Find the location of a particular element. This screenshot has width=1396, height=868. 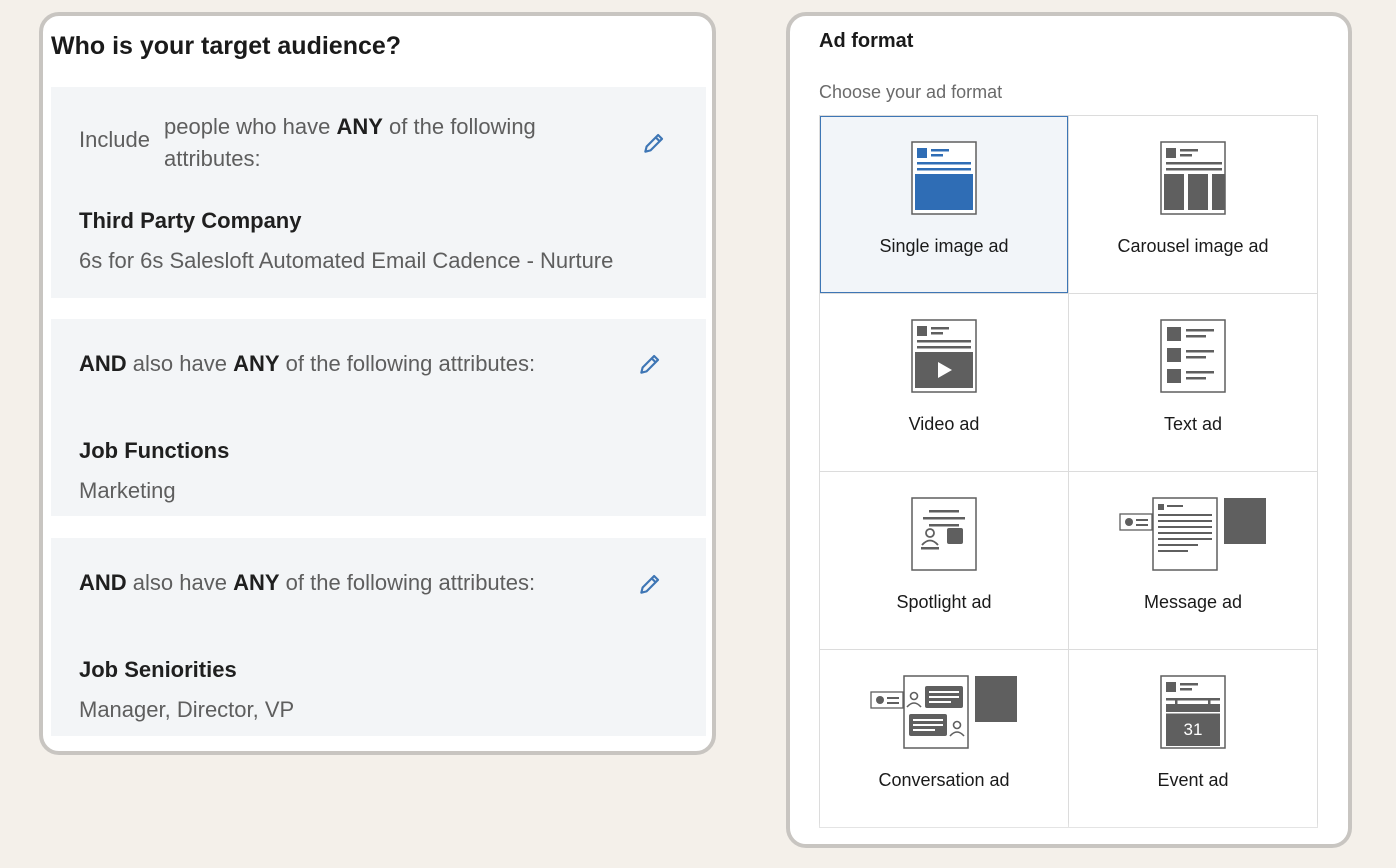

attribute-value: Manager, Director, VP is located at coordinates (187, 709).